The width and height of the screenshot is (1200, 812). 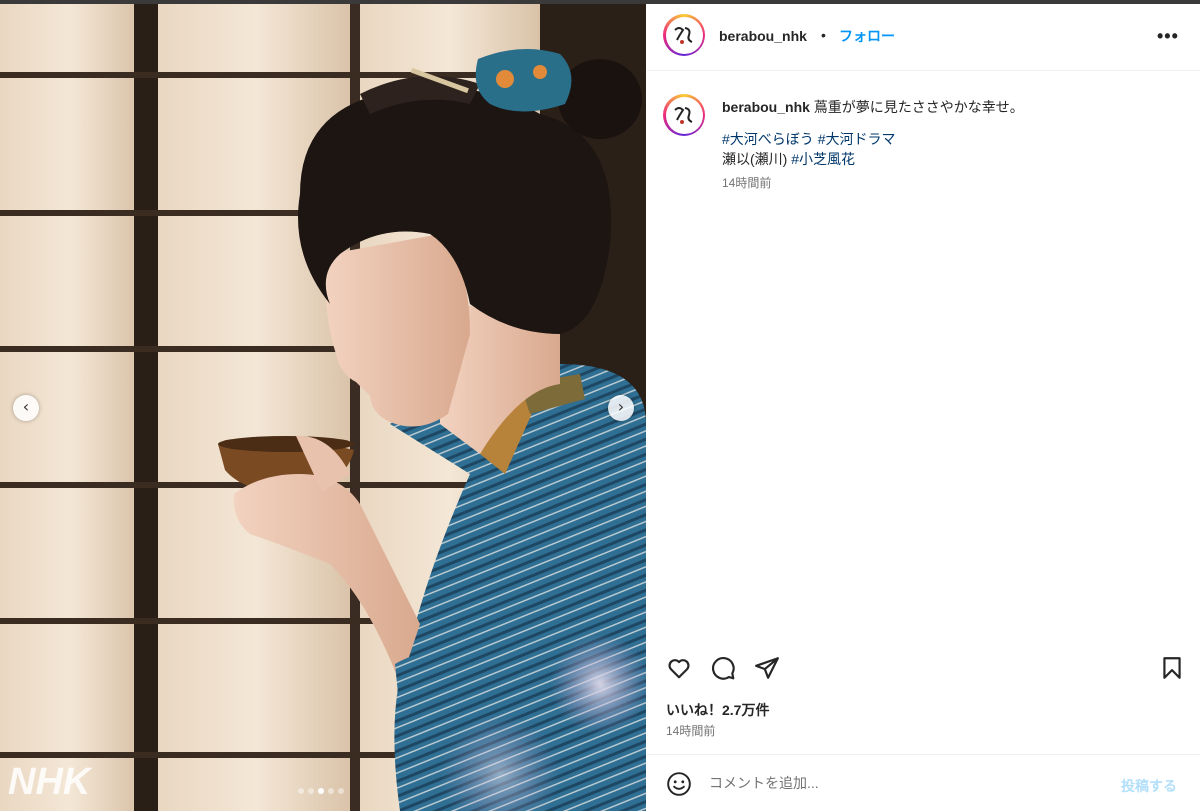 I want to click on hashtag-link: #大河ドラマ, so click(x=857, y=139).